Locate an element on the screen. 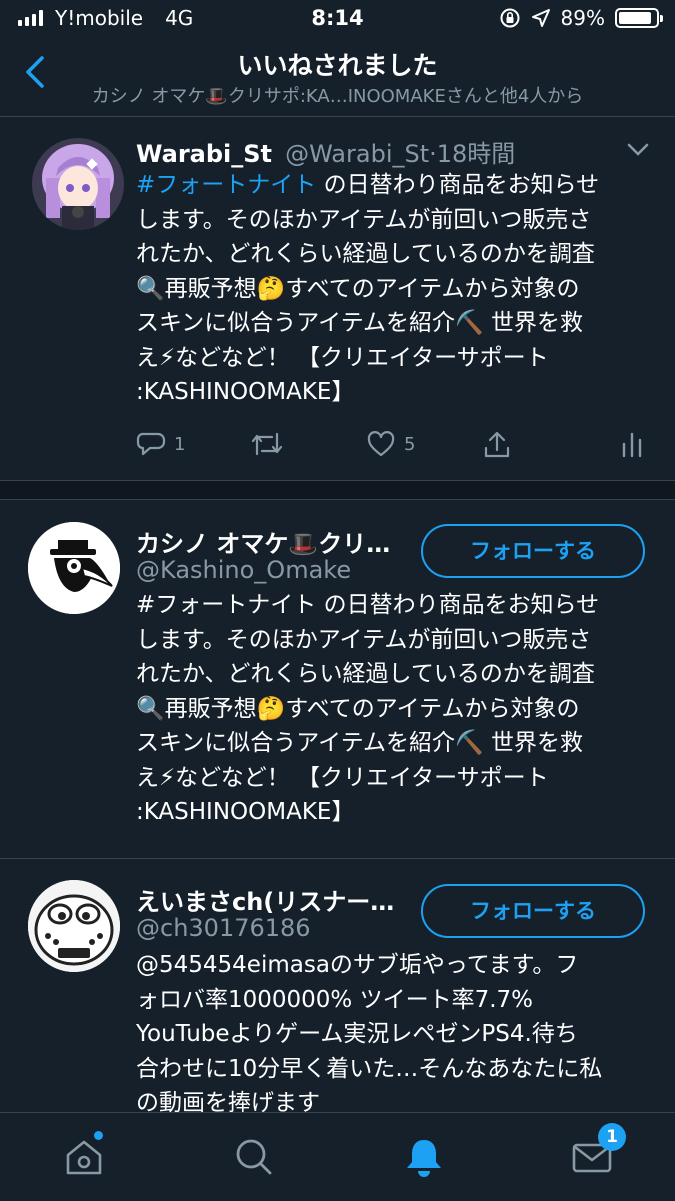  reply-button: 1 is located at coordinates (160, 444).